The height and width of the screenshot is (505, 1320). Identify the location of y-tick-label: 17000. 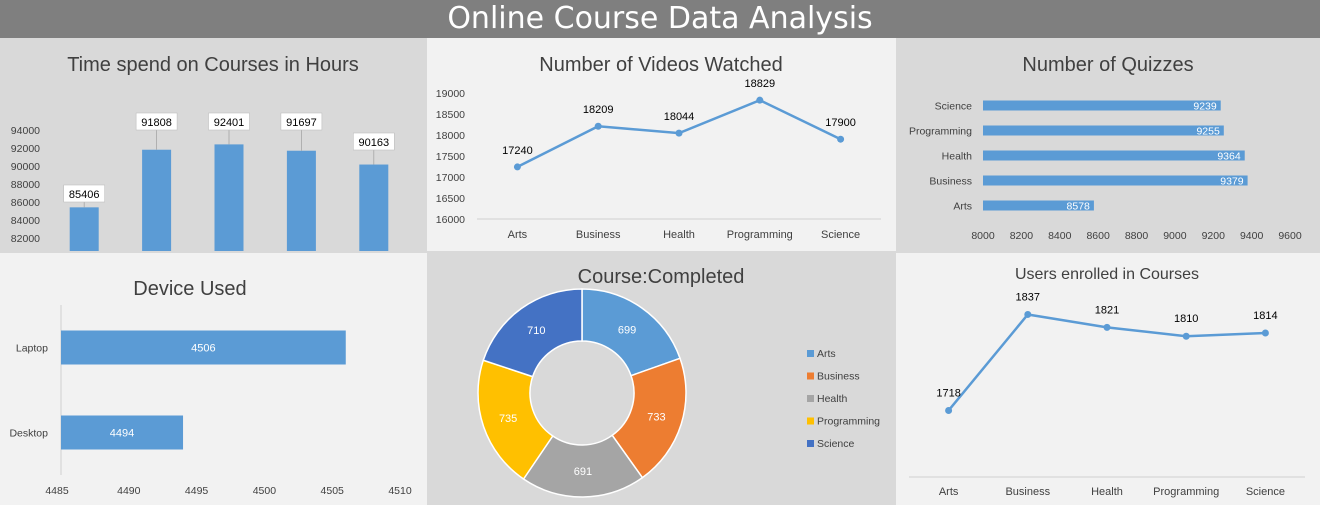
(450, 178).